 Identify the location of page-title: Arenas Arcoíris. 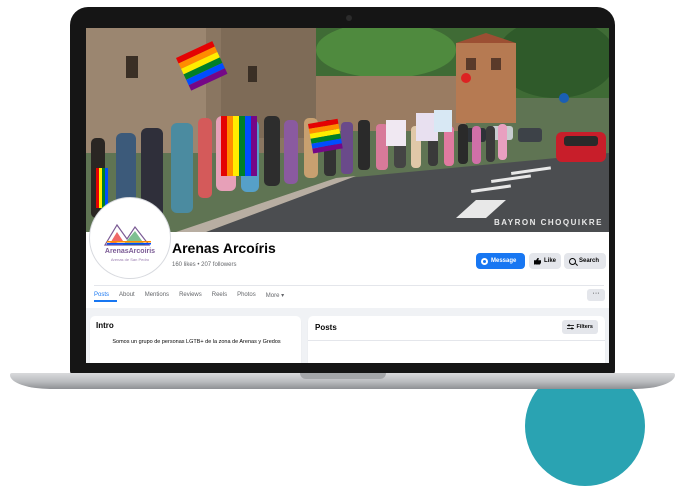
(224, 248).